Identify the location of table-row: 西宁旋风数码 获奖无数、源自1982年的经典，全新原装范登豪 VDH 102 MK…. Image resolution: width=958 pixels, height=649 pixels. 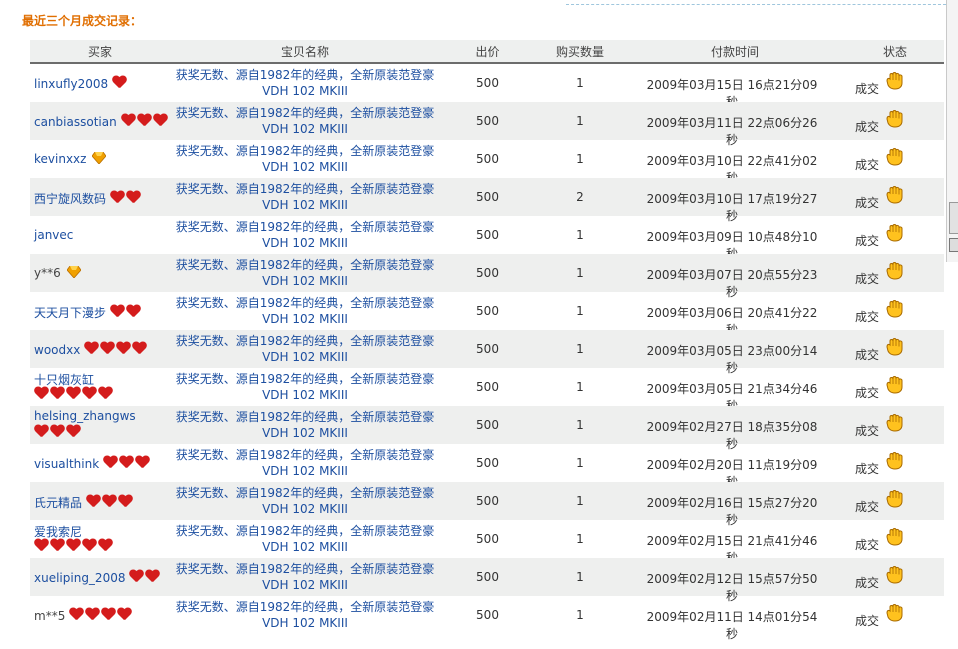
(487, 200).